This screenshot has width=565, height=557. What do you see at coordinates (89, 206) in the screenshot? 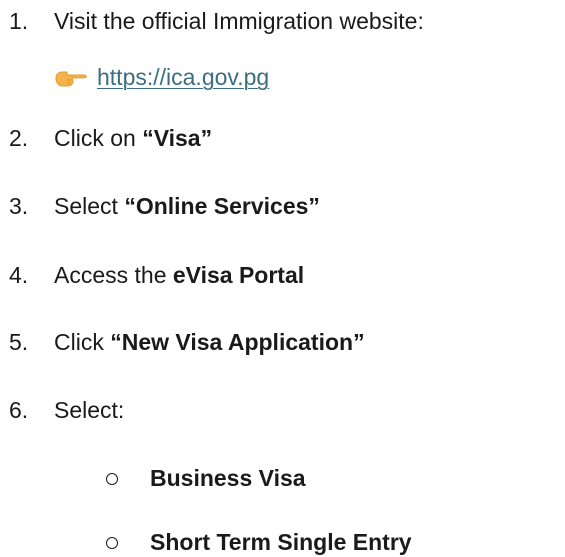
I see `step-3-prefix: Select` at bounding box center [89, 206].